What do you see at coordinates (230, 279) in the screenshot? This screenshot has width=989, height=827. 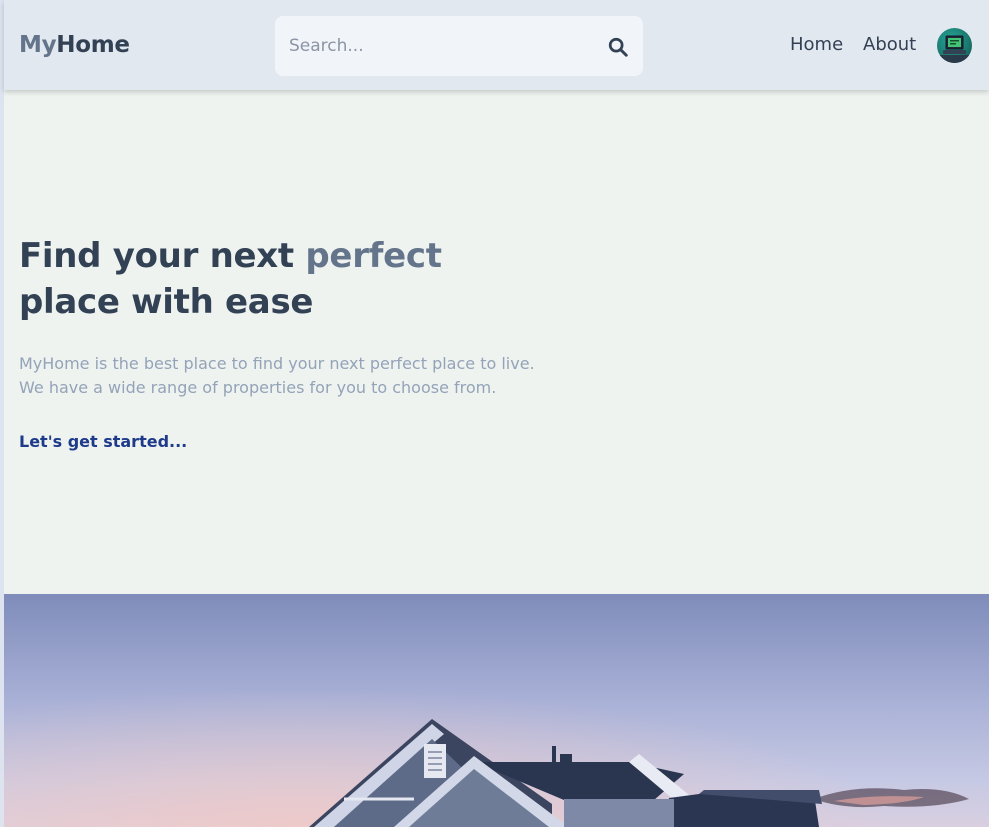 I see `hero-title: Find your next perfect place with ease` at bounding box center [230, 279].